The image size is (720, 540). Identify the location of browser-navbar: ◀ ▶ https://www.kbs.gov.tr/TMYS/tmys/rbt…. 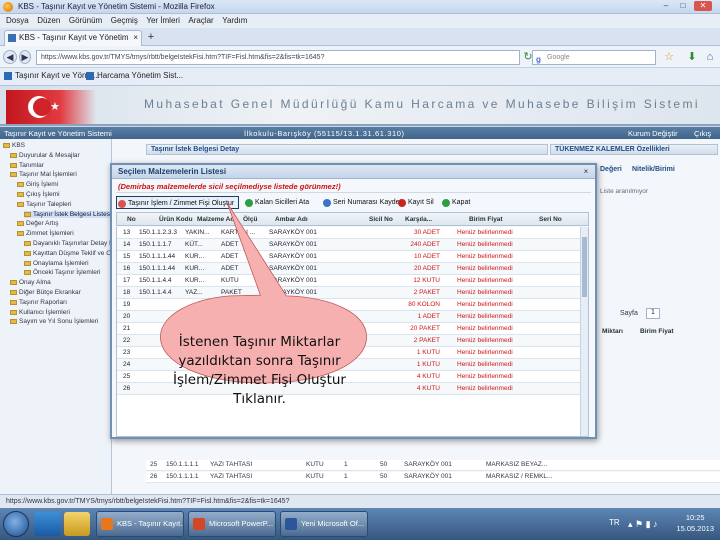
(360, 57).